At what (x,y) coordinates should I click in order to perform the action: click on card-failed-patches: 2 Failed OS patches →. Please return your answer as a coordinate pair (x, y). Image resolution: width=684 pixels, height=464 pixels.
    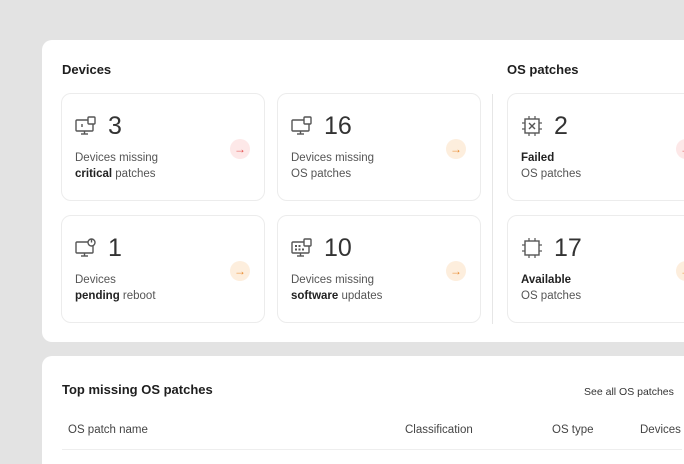
    Looking at the image, I should click on (595, 147).